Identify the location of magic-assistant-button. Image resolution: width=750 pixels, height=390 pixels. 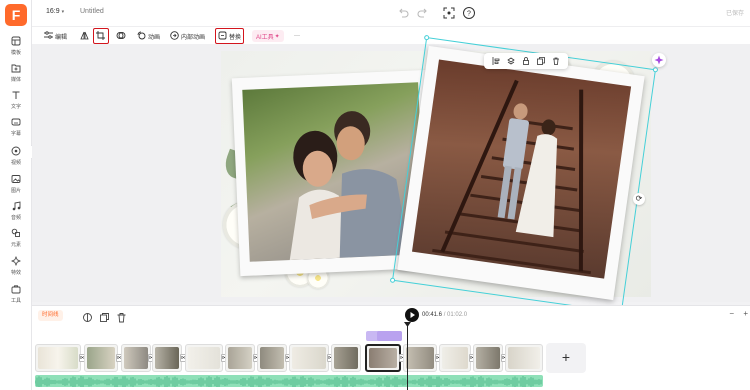
(659, 60).